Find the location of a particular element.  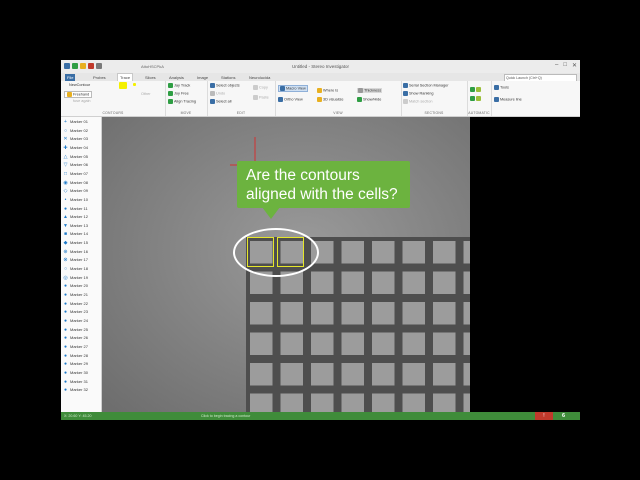

marker-item: ● Marker 26 is located at coordinates (75, 339).